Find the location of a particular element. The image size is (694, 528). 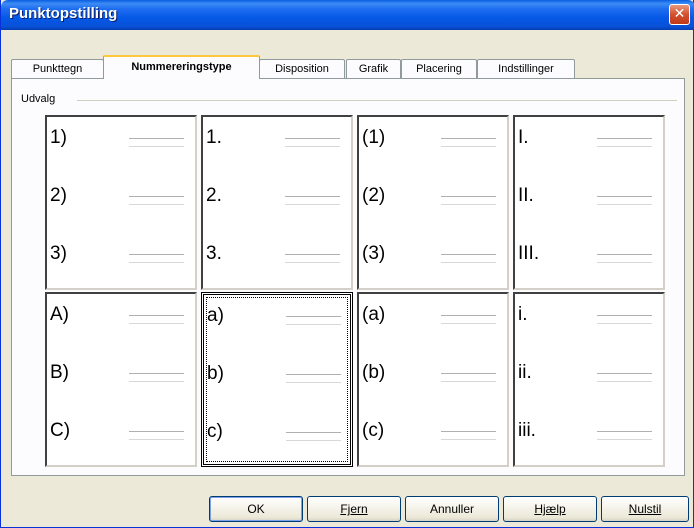

reset-button: Nulstil is located at coordinates (645, 509).